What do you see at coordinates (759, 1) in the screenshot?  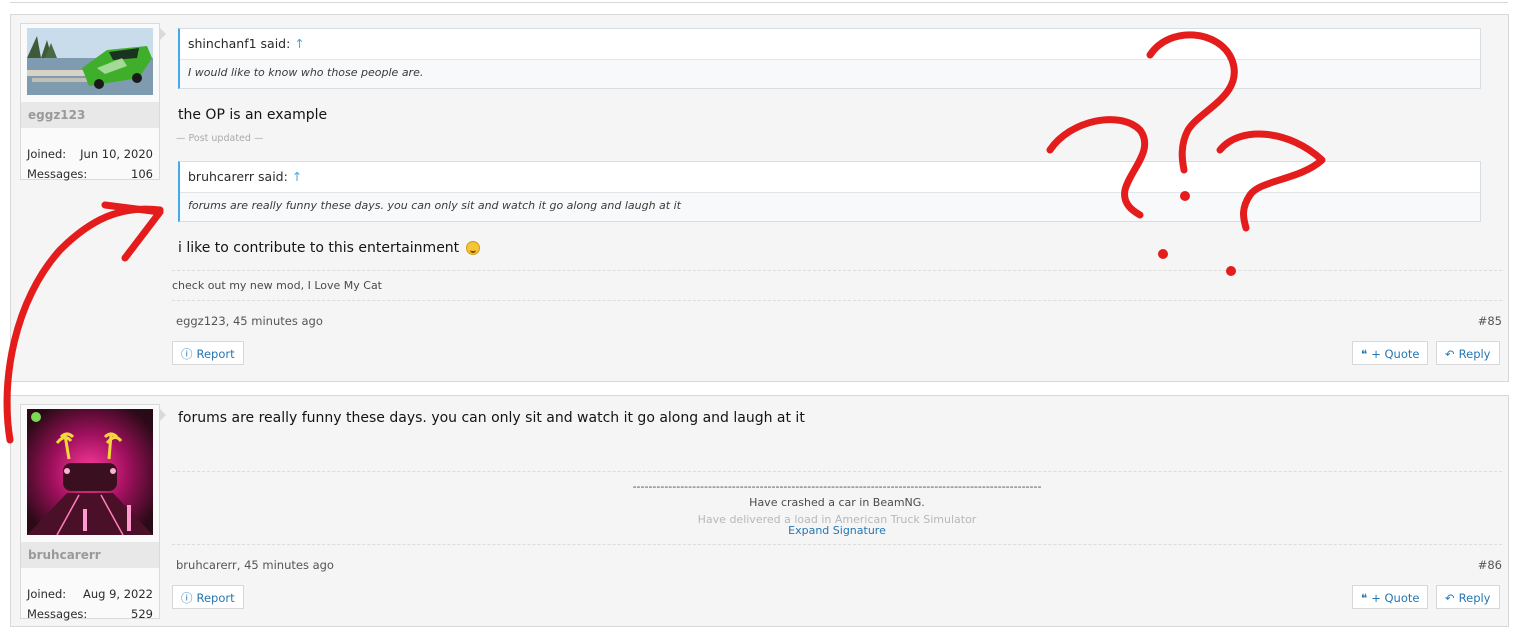 I see `top-divider` at bounding box center [759, 1].